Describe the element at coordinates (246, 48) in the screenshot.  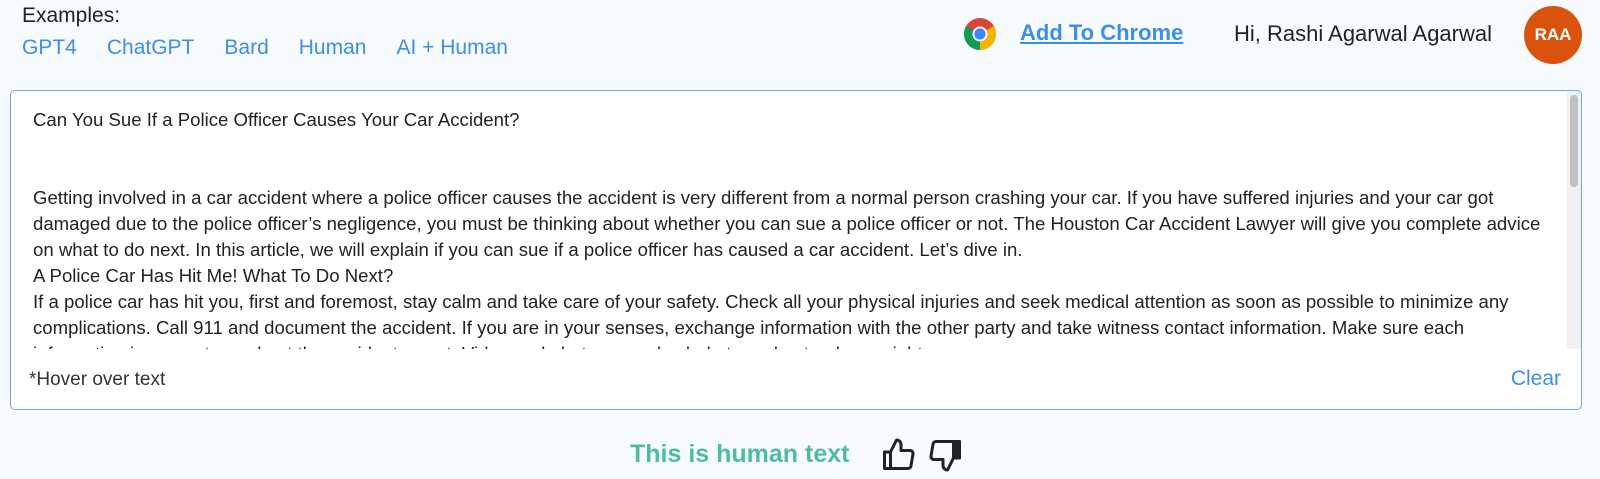
I see `example-bard: Bard` at that location.